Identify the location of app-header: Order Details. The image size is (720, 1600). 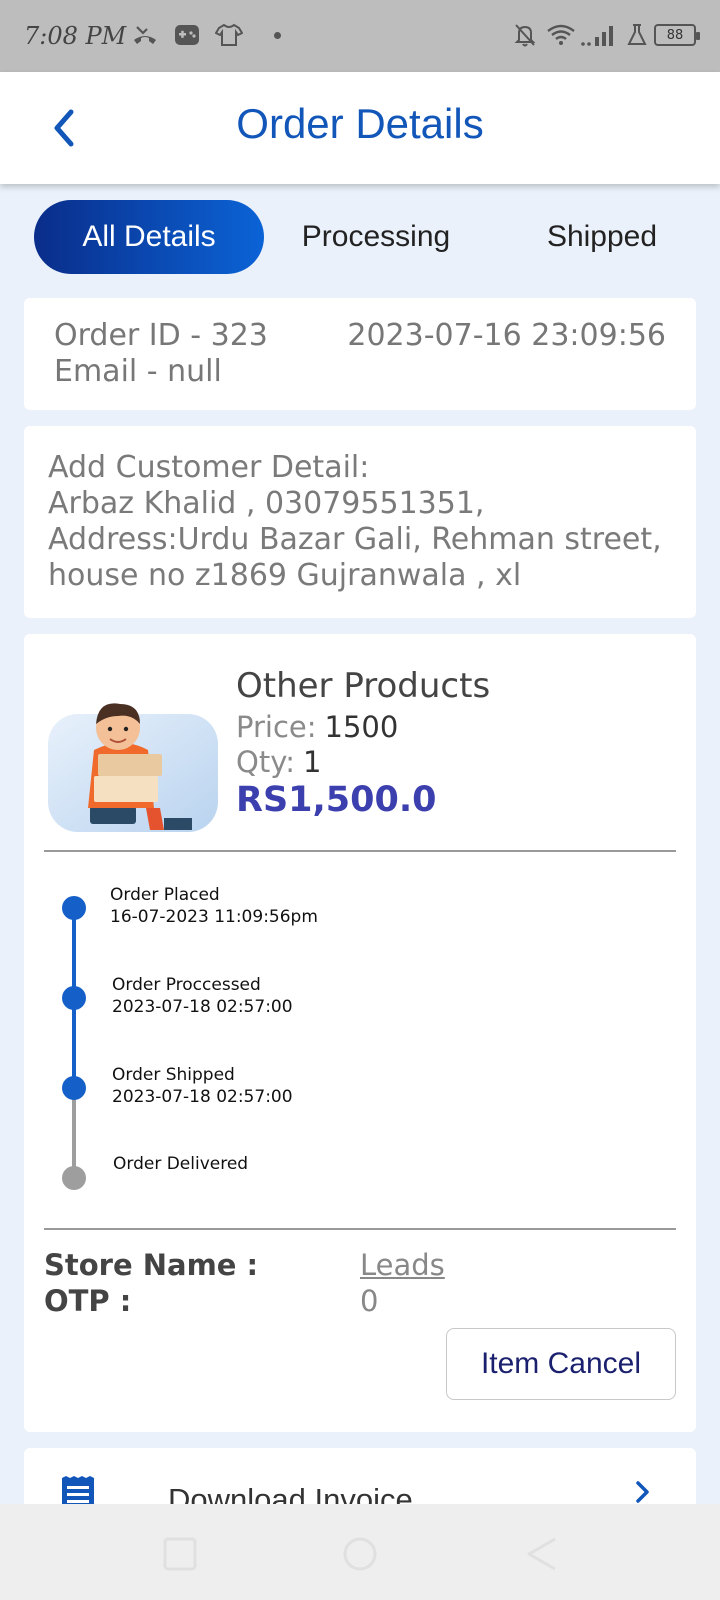
(360, 128).